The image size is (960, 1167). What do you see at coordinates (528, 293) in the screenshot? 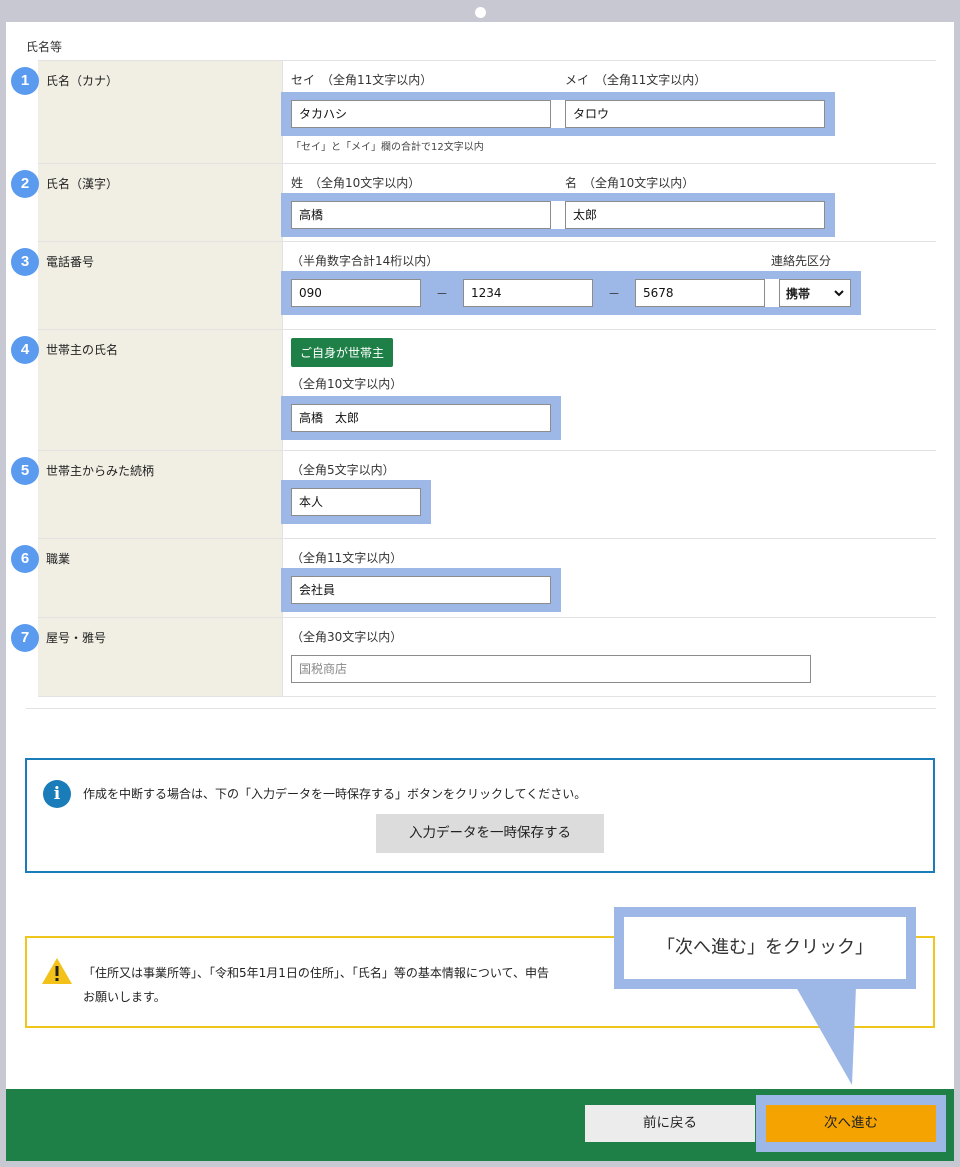
I see `phone-part2-input: 1234` at bounding box center [528, 293].